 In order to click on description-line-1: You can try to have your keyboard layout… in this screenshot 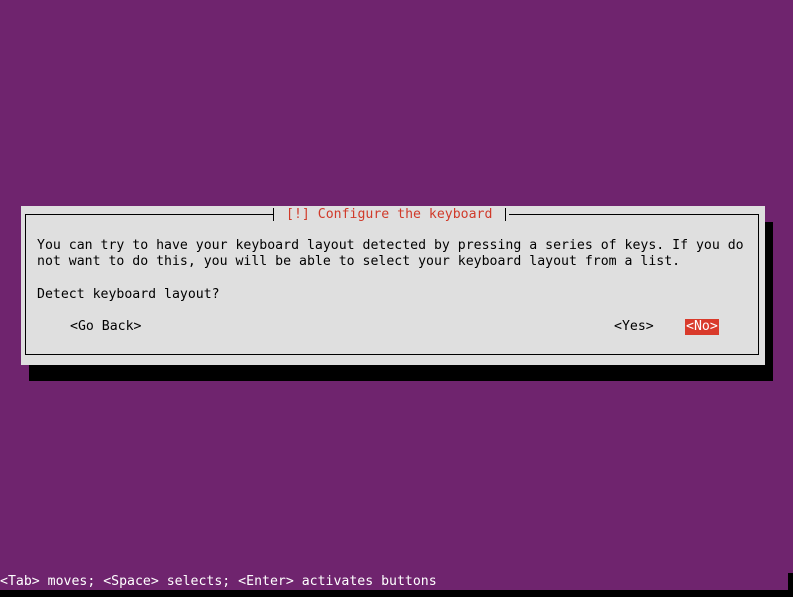, I will do `click(390, 245)`.